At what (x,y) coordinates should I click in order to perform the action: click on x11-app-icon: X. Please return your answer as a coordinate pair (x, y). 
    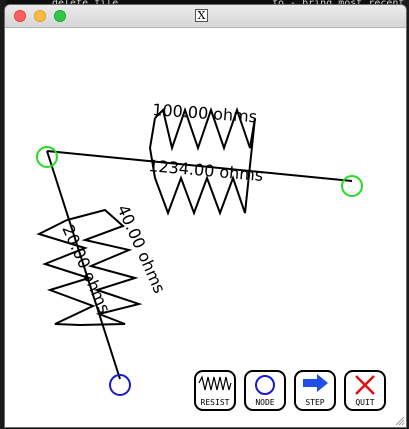
    Looking at the image, I should click on (201, 15).